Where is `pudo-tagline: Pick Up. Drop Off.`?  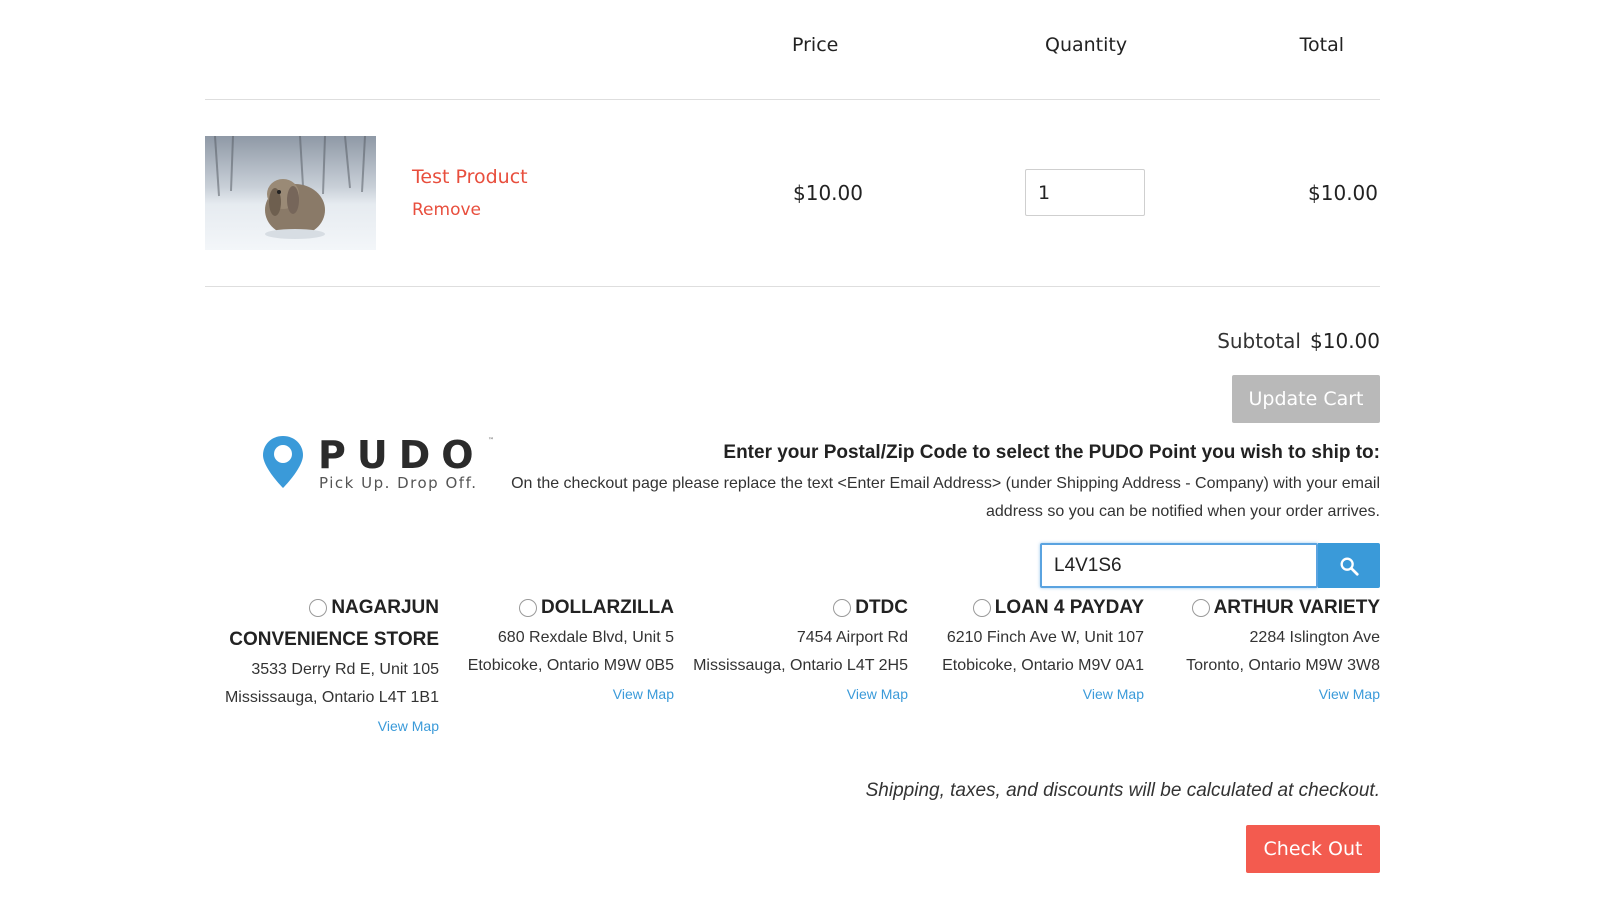 pudo-tagline: Pick Up. Drop Off. is located at coordinates (398, 483).